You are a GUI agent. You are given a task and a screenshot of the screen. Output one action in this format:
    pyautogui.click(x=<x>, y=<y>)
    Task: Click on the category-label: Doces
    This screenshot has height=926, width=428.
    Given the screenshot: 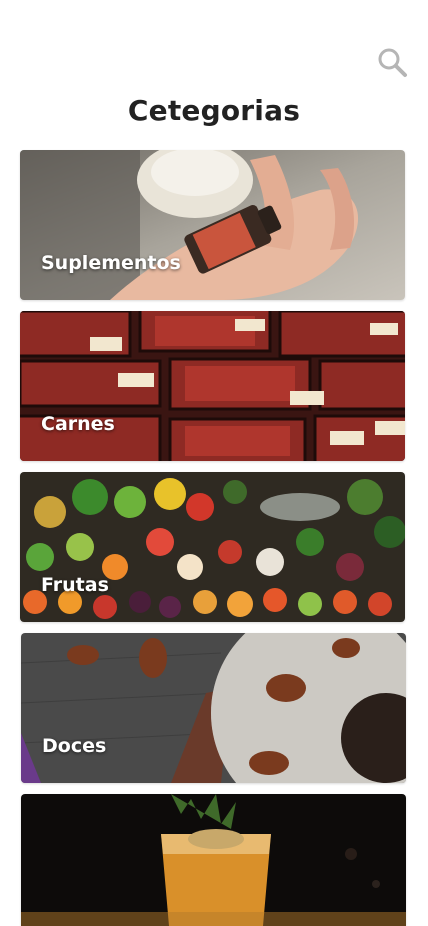 What is the action you would take?
    pyautogui.click(x=74, y=746)
    